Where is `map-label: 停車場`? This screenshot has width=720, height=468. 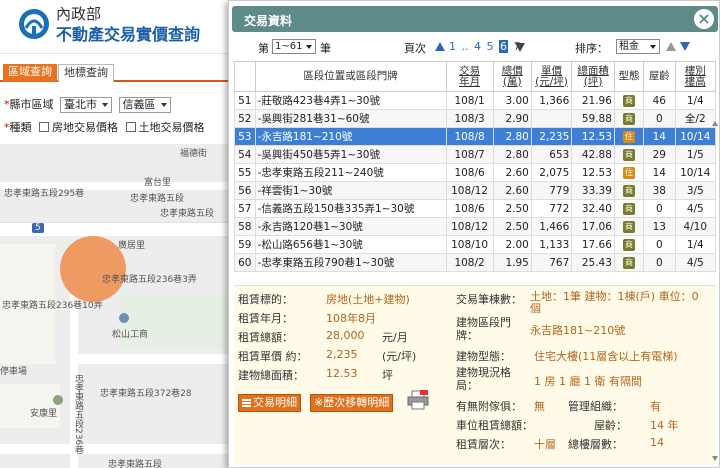
map-label: 停車場 is located at coordinates (14, 372).